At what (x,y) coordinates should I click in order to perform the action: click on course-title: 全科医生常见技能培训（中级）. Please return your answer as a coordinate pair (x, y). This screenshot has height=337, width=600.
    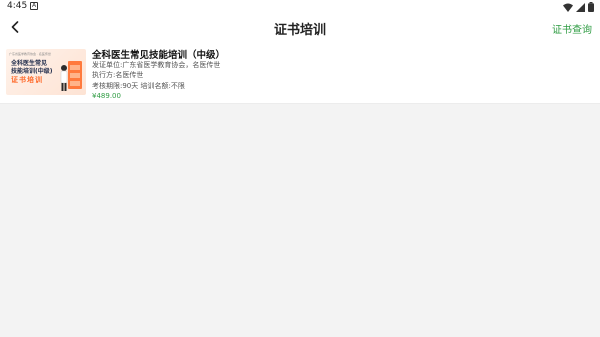
    Looking at the image, I should click on (159, 55).